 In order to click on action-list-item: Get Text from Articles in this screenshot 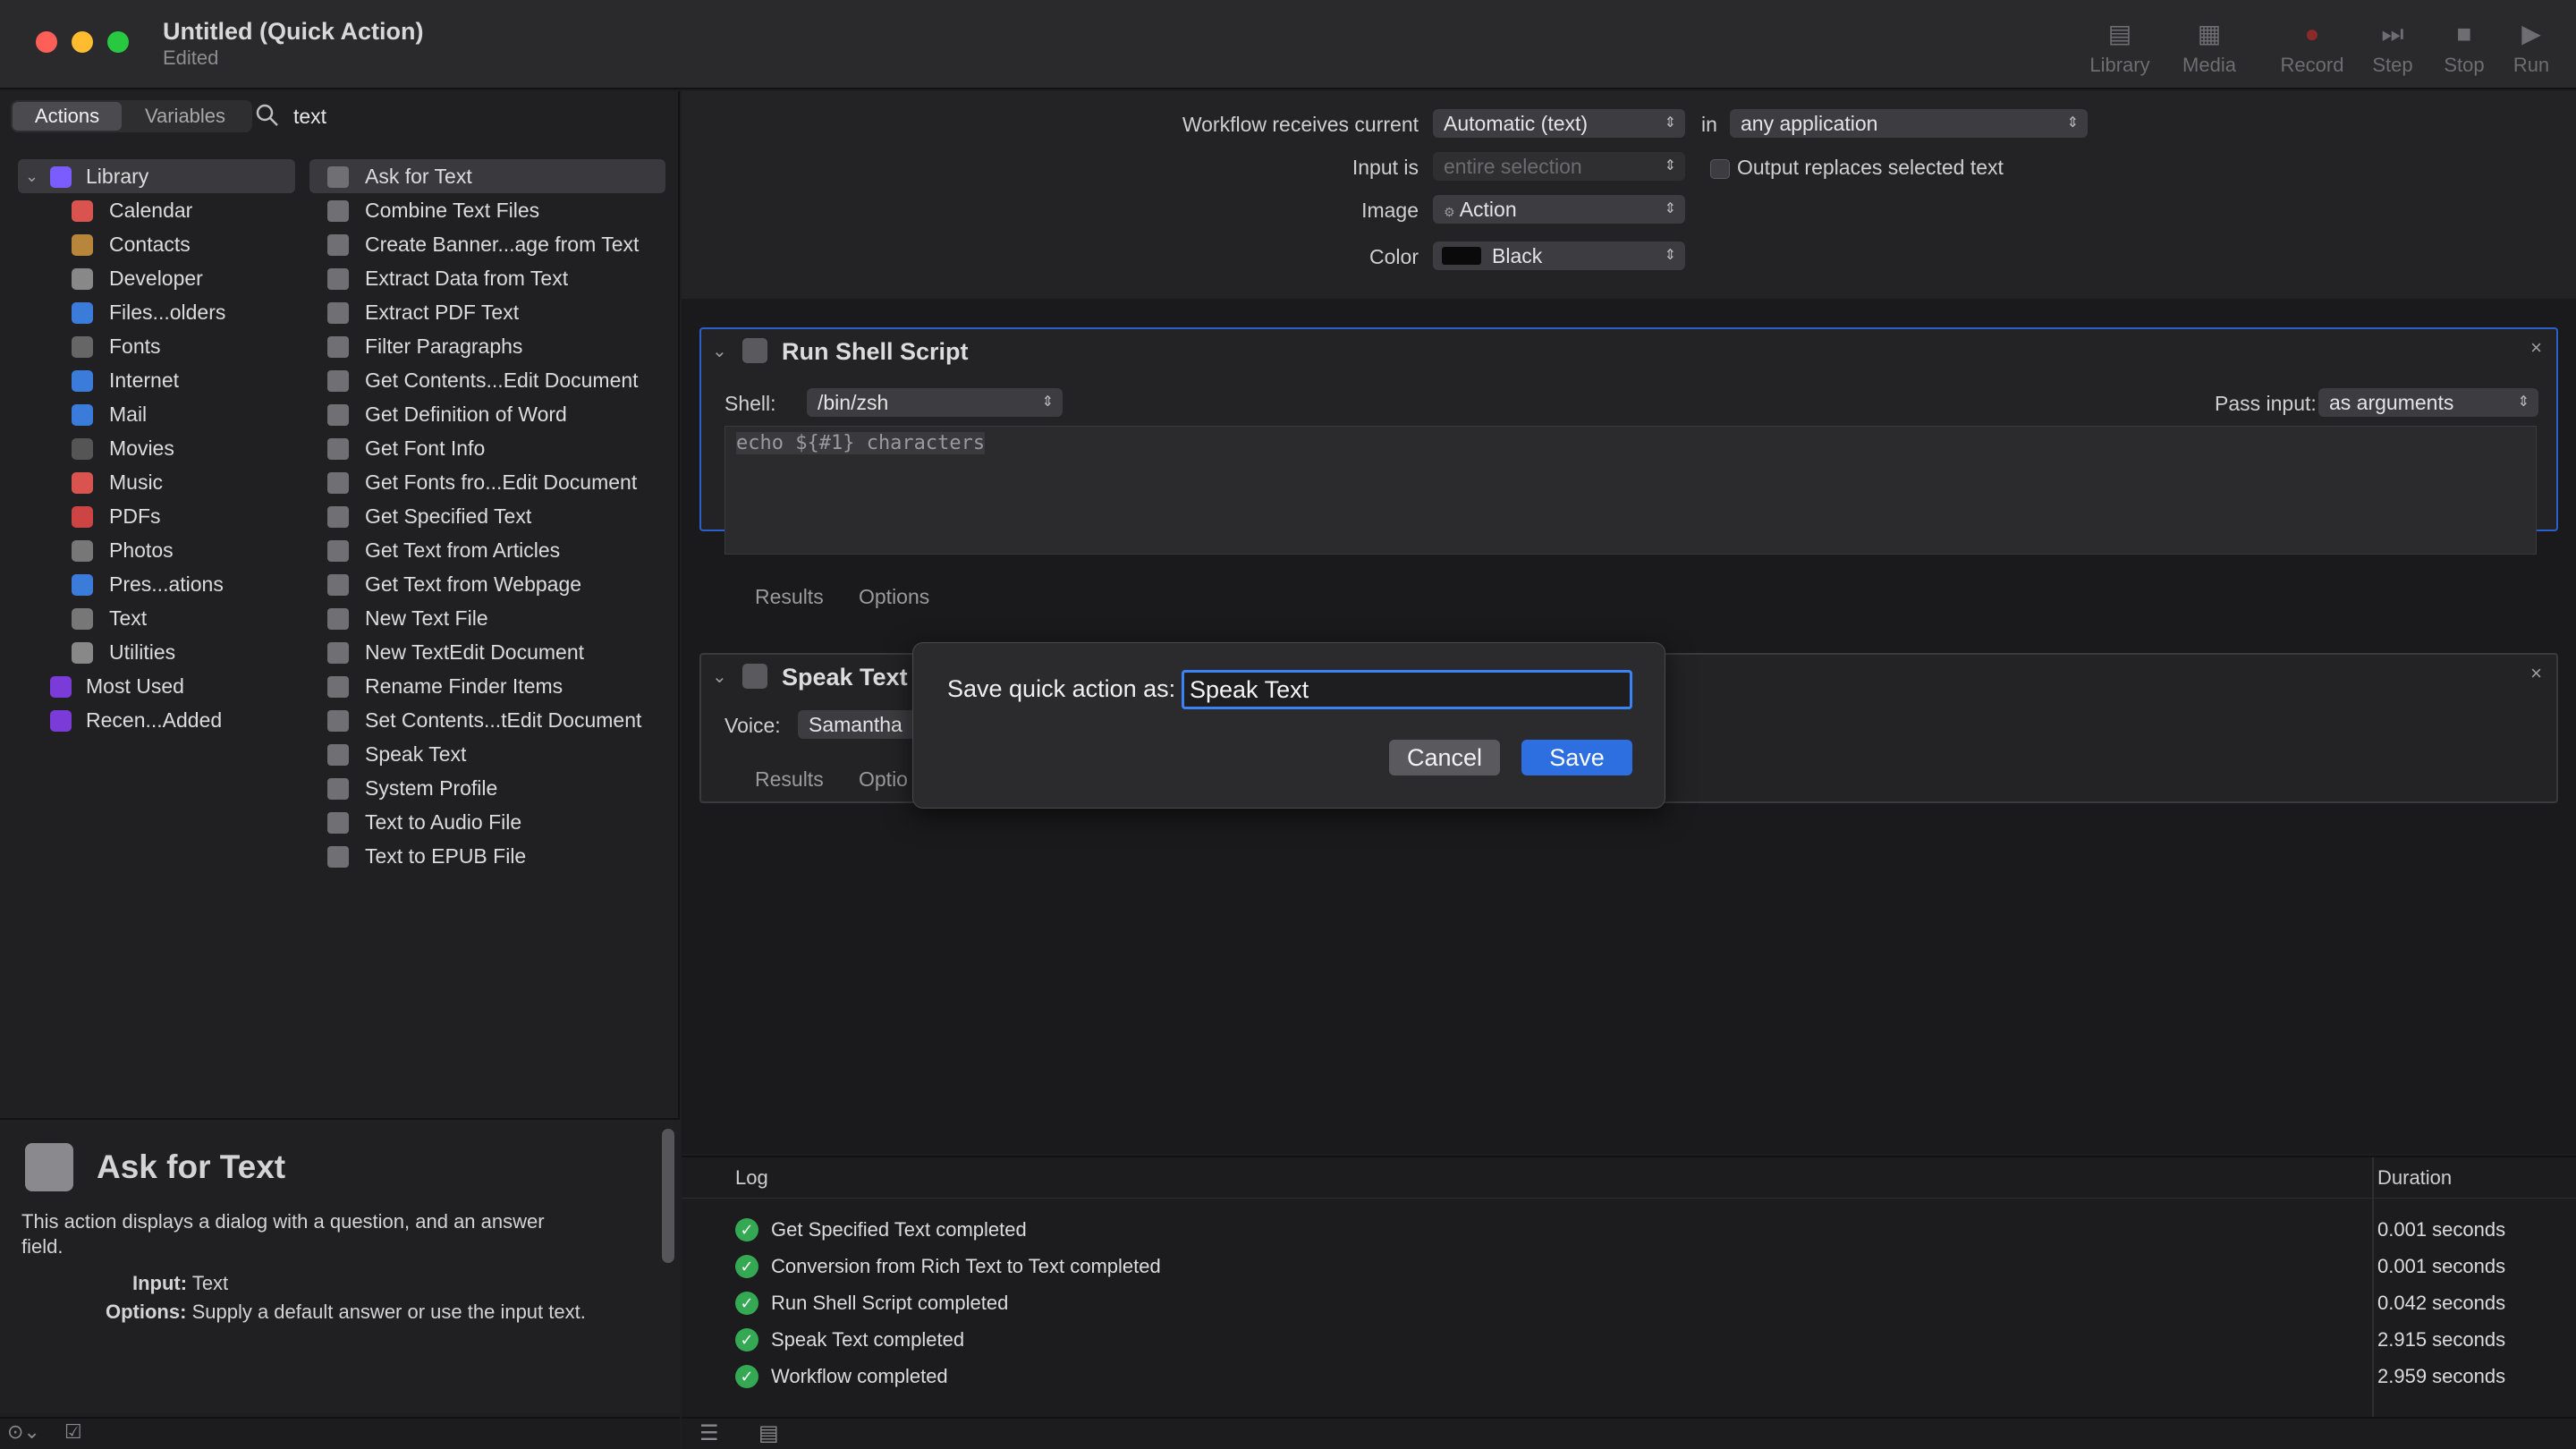, I will do `click(487, 550)`.